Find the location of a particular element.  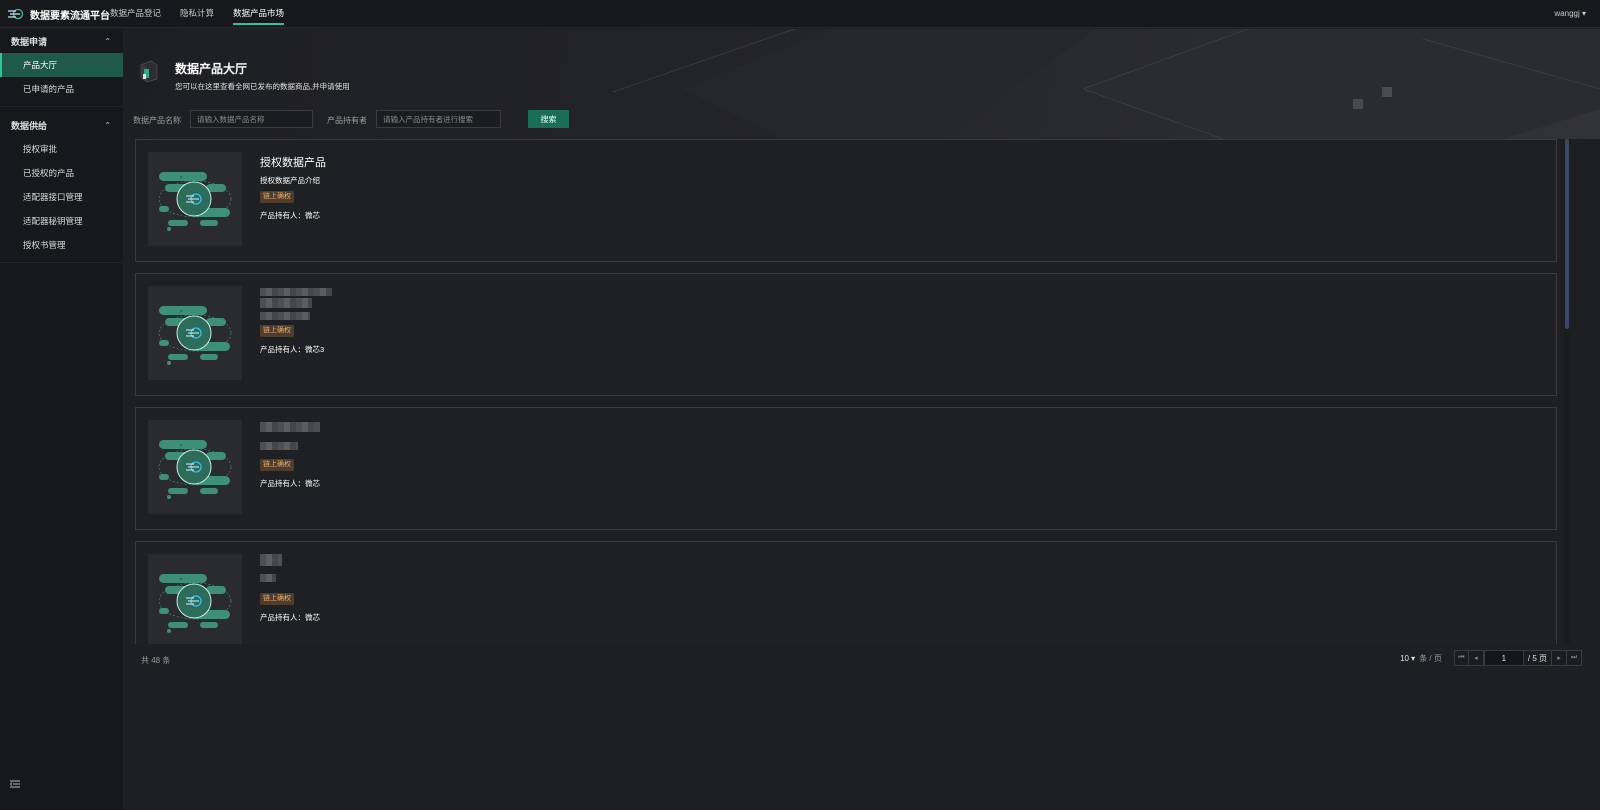

product-title: 授权数据产品 is located at coordinates (293, 163).